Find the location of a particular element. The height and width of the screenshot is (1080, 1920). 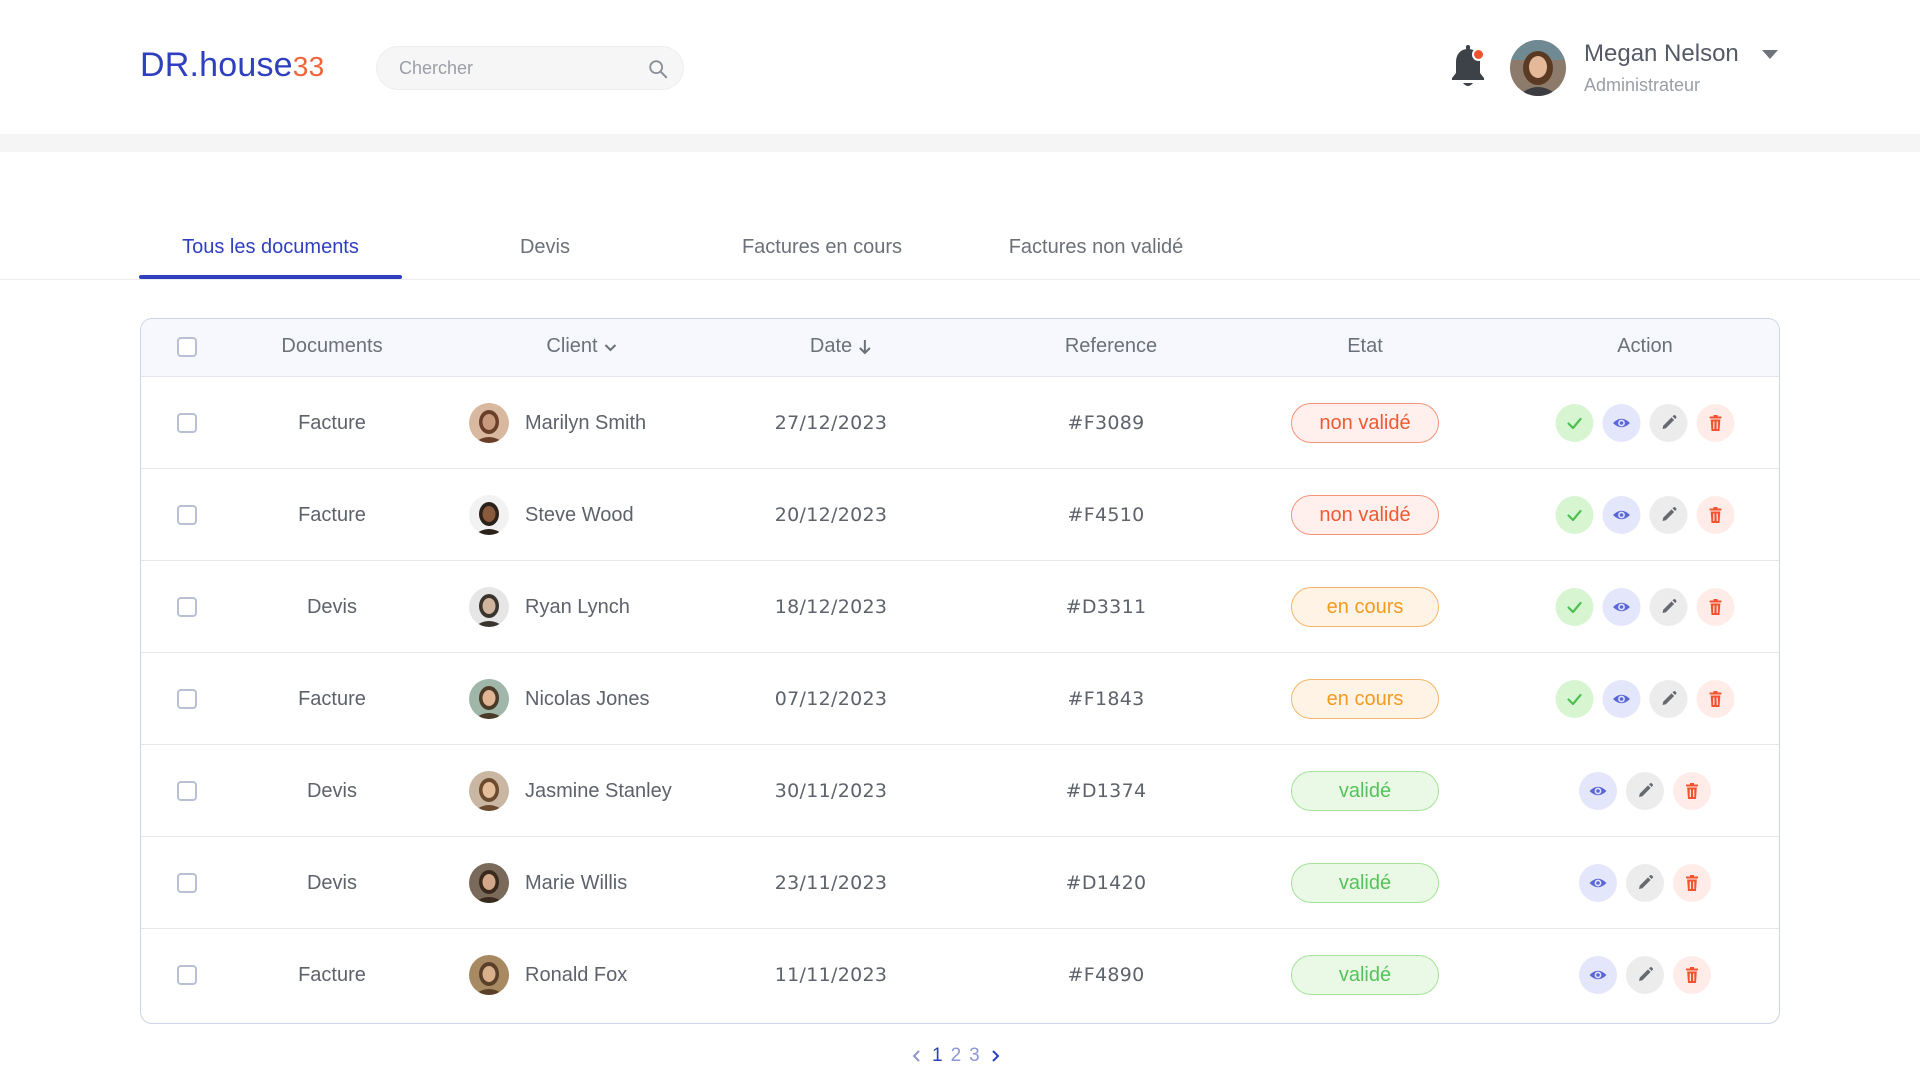

table-row: Devis Marie Willis 23/11/2023 #D1420 validé is located at coordinates (960, 883).